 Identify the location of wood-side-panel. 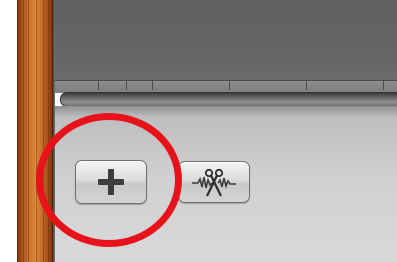
(35, 131).